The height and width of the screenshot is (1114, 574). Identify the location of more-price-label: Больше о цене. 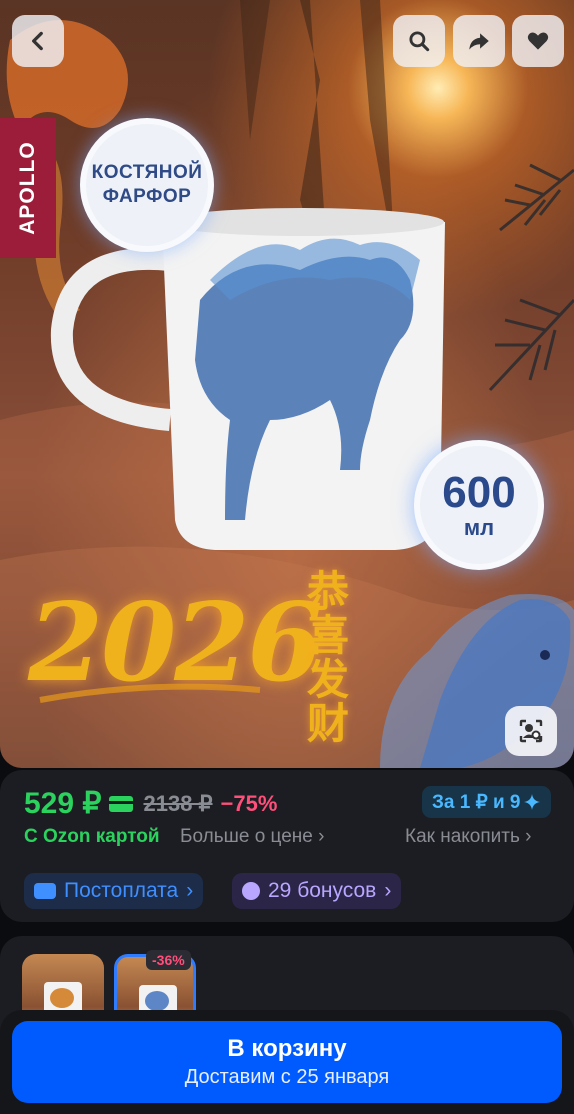
(246, 836).